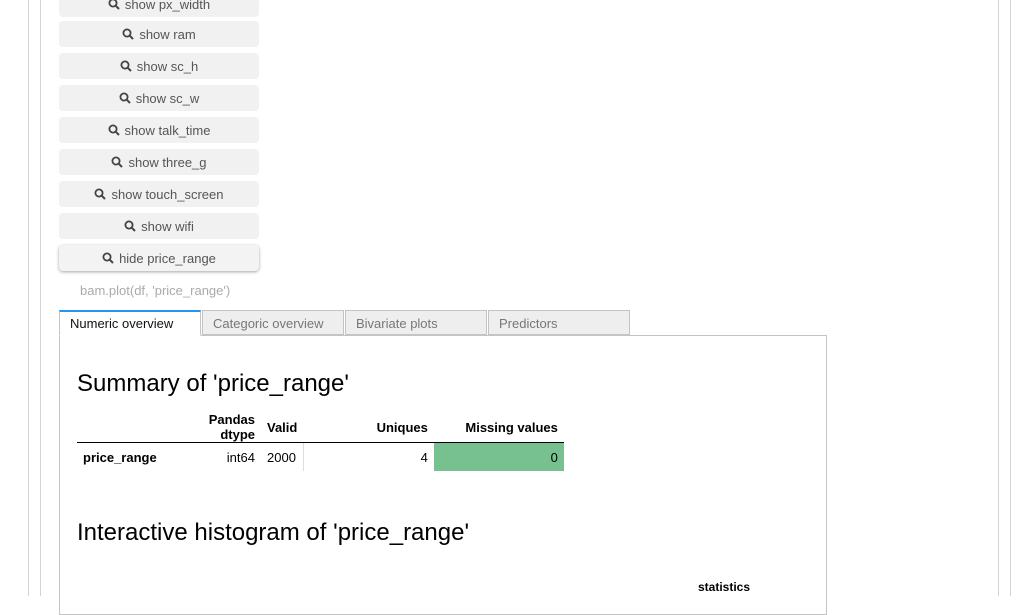 The height and width of the screenshot is (615, 1034). What do you see at coordinates (28, 298) in the screenshot?
I see `outer-left-border` at bounding box center [28, 298].